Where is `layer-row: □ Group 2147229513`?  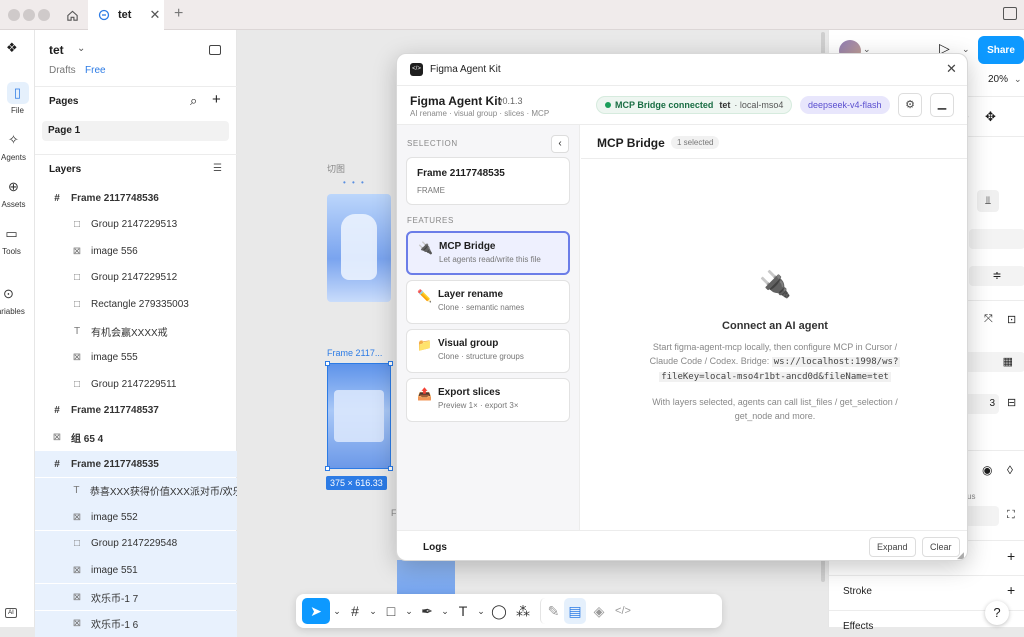 layer-row: □ Group 2147229513 is located at coordinates (136, 225).